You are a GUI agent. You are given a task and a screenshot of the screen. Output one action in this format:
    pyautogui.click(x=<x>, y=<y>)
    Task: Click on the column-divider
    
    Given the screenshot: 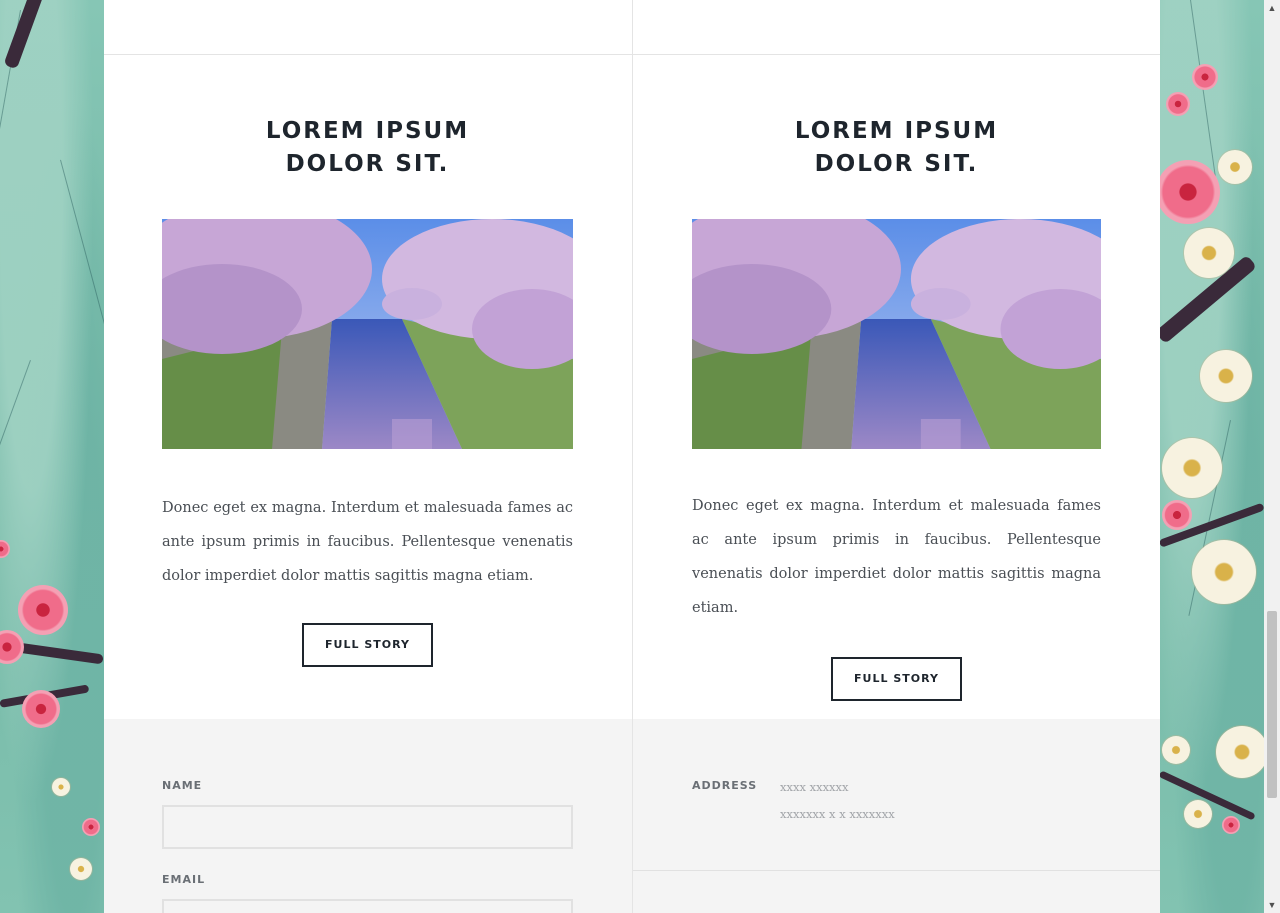 What is the action you would take?
    pyautogui.click(x=632, y=816)
    